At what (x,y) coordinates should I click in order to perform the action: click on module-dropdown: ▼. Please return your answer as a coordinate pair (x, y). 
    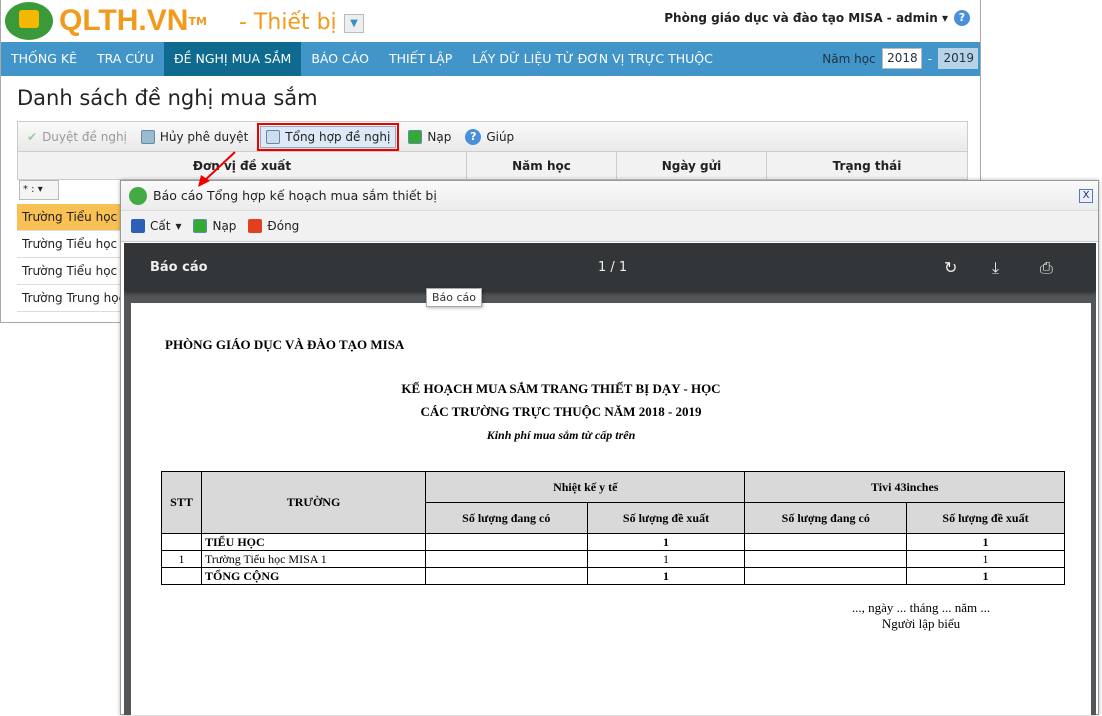
    Looking at the image, I should click on (354, 23).